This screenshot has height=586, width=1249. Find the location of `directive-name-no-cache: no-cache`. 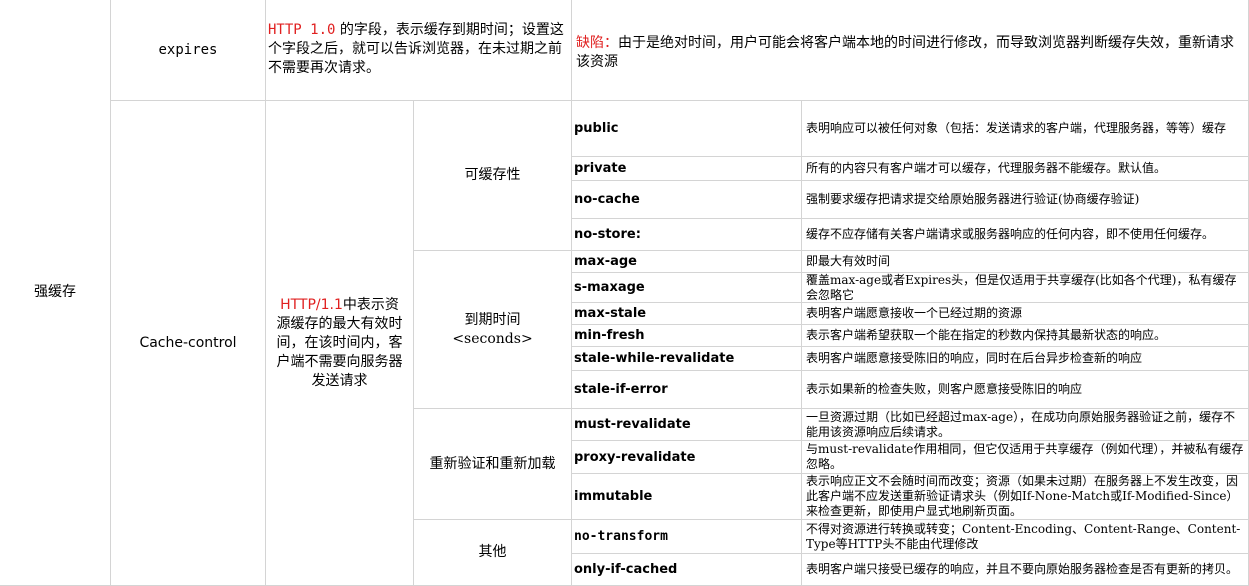

directive-name-no-cache: no-cache is located at coordinates (687, 200).